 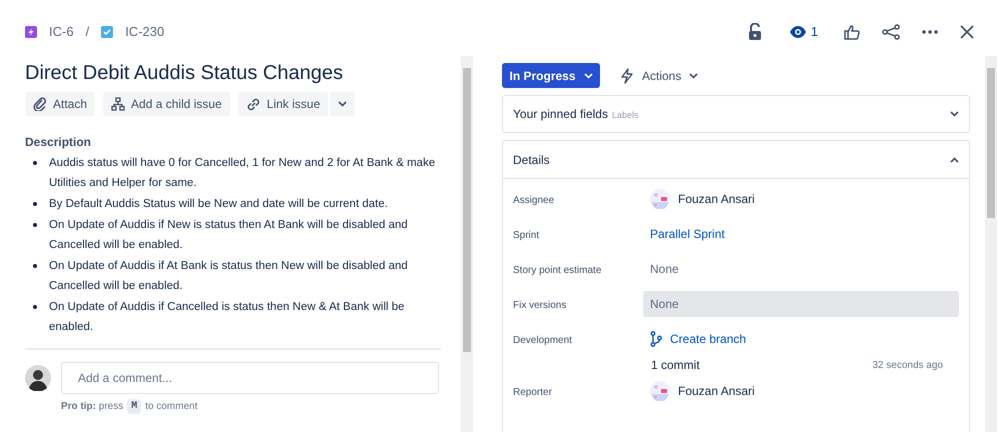 What do you see at coordinates (534, 201) in the screenshot?
I see `field-label: Assignee` at bounding box center [534, 201].